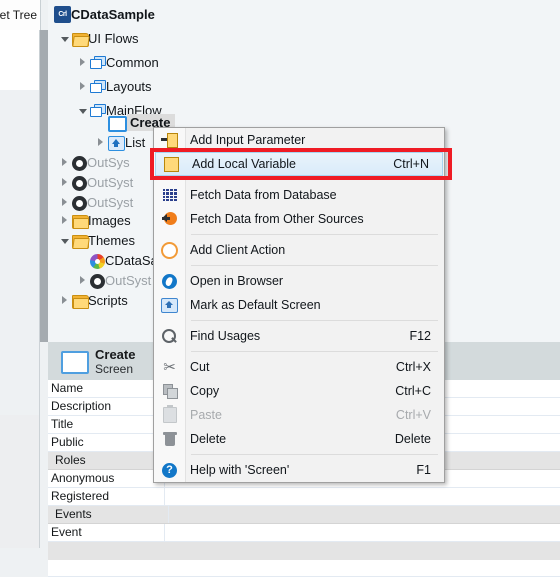  What do you see at coordinates (238, 250) in the screenshot?
I see `menu-item-label: Add Client Action` at bounding box center [238, 250].